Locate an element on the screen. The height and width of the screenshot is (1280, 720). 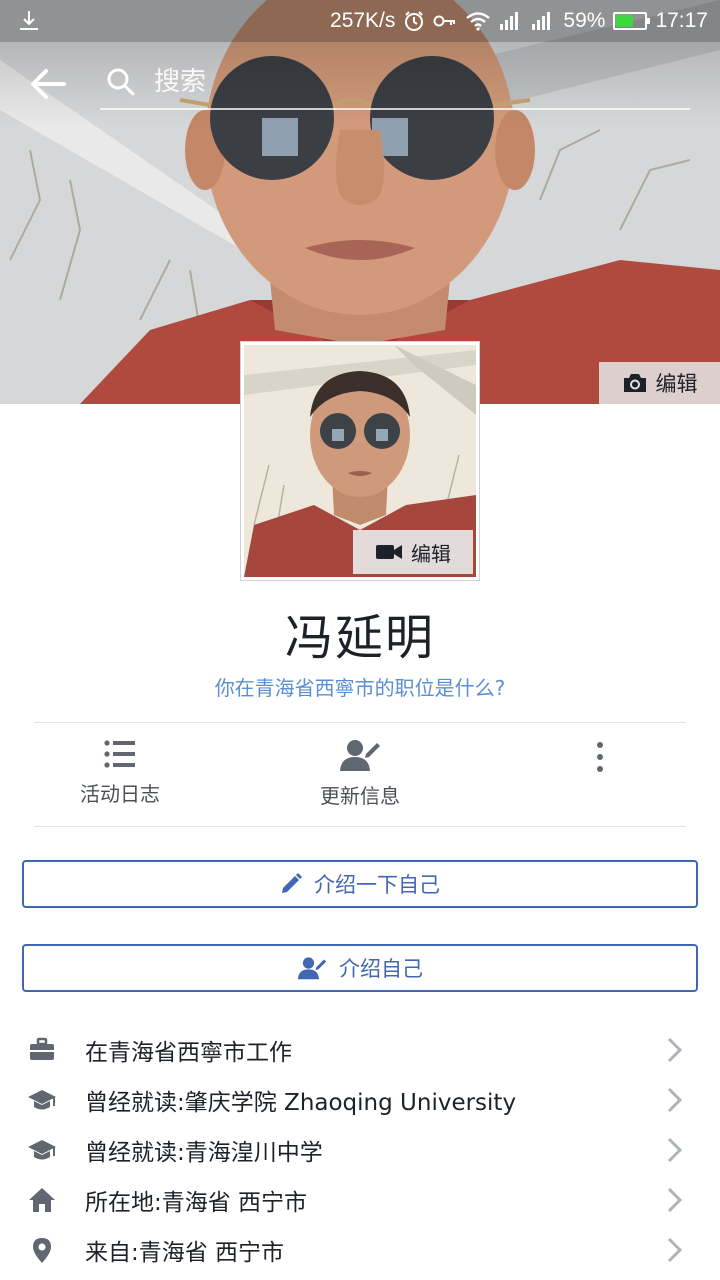
profile-picture: 编辑 is located at coordinates (360, 461).